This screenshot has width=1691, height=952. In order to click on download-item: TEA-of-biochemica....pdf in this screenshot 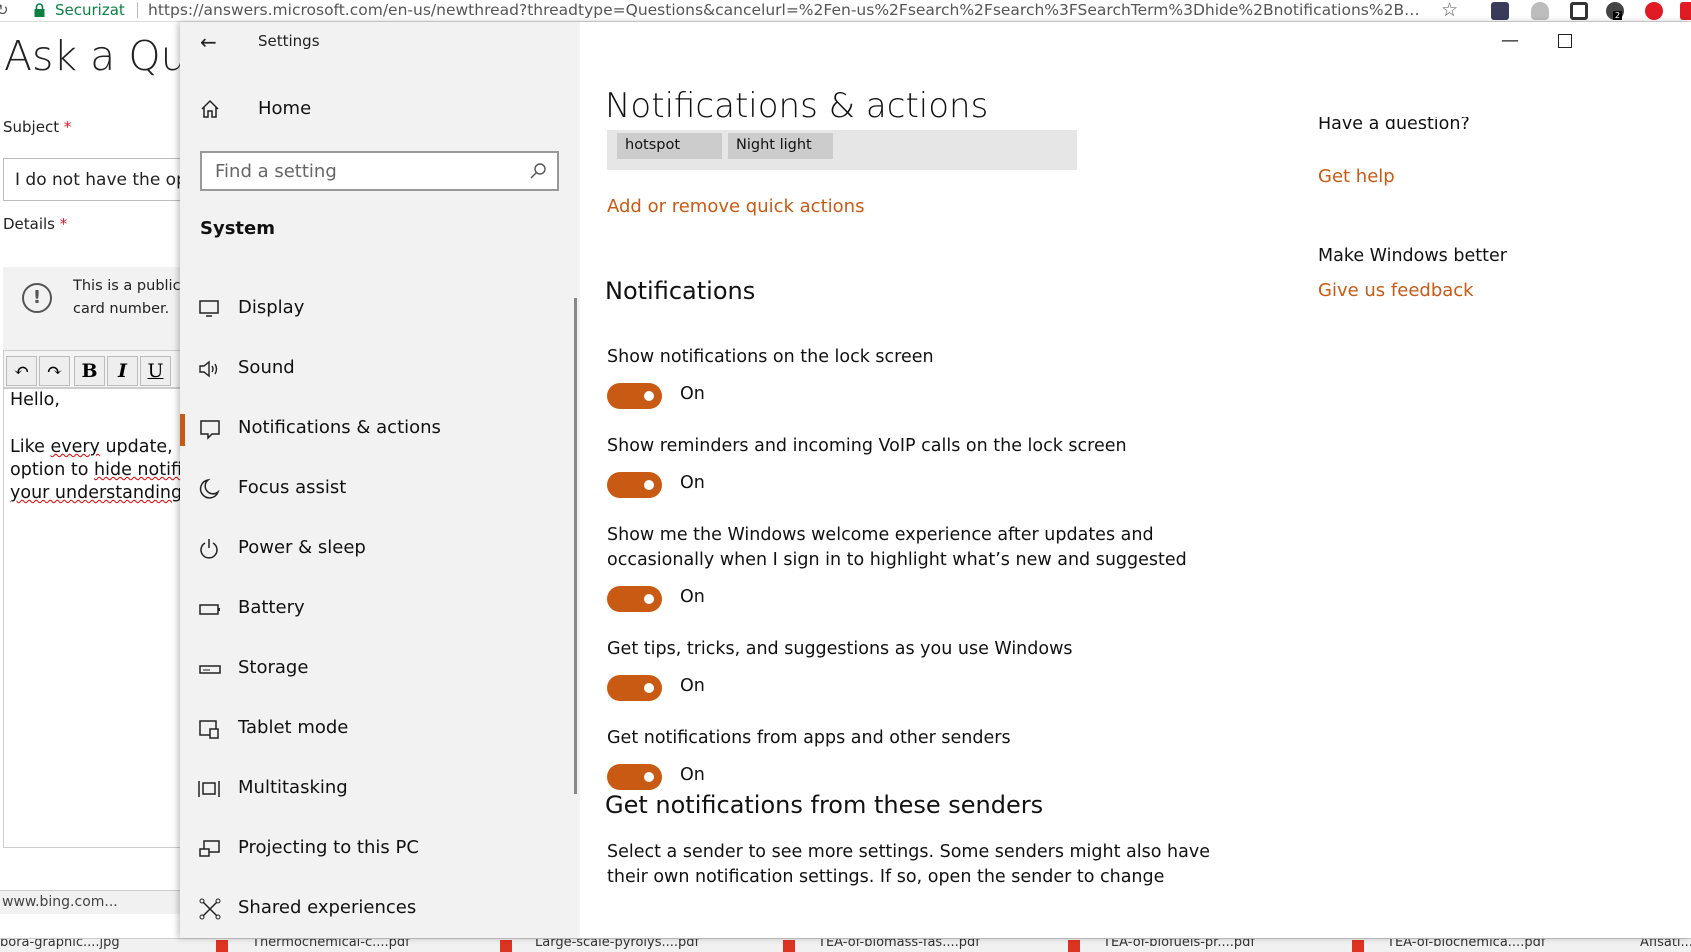, I will do `click(1466, 944)`.